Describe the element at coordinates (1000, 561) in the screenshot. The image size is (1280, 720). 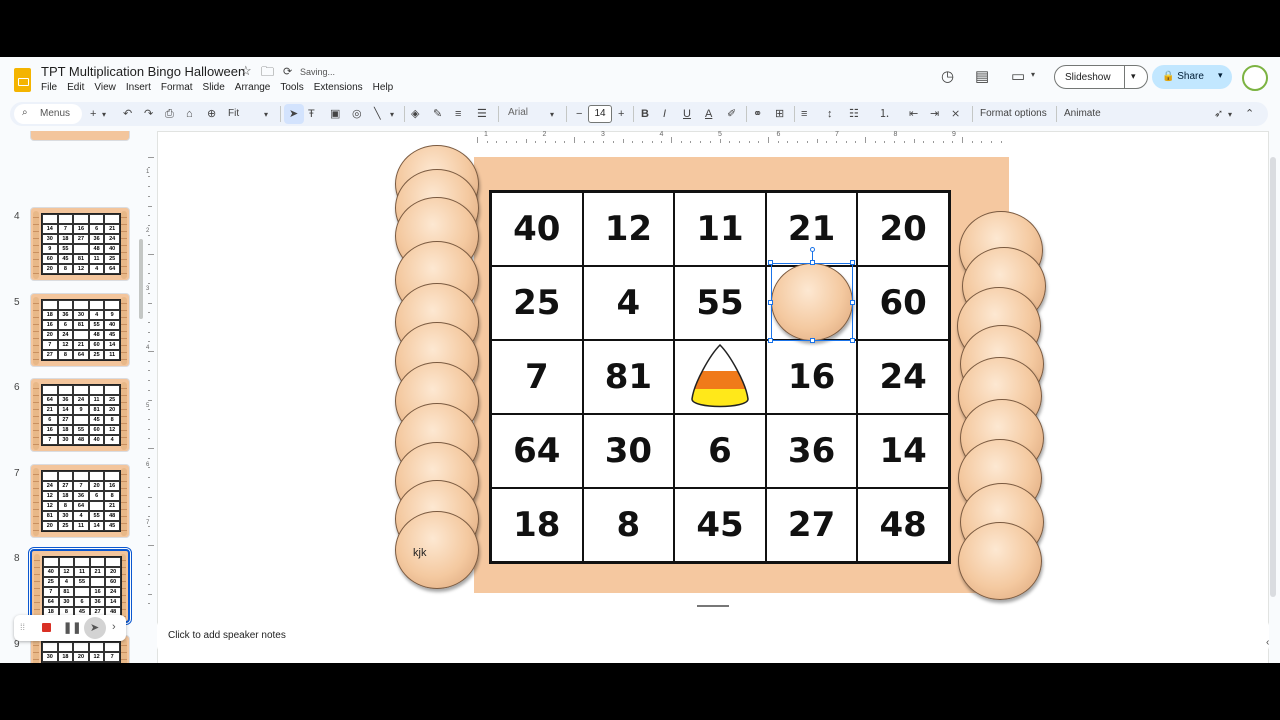
I see `bingo-chip` at that location.